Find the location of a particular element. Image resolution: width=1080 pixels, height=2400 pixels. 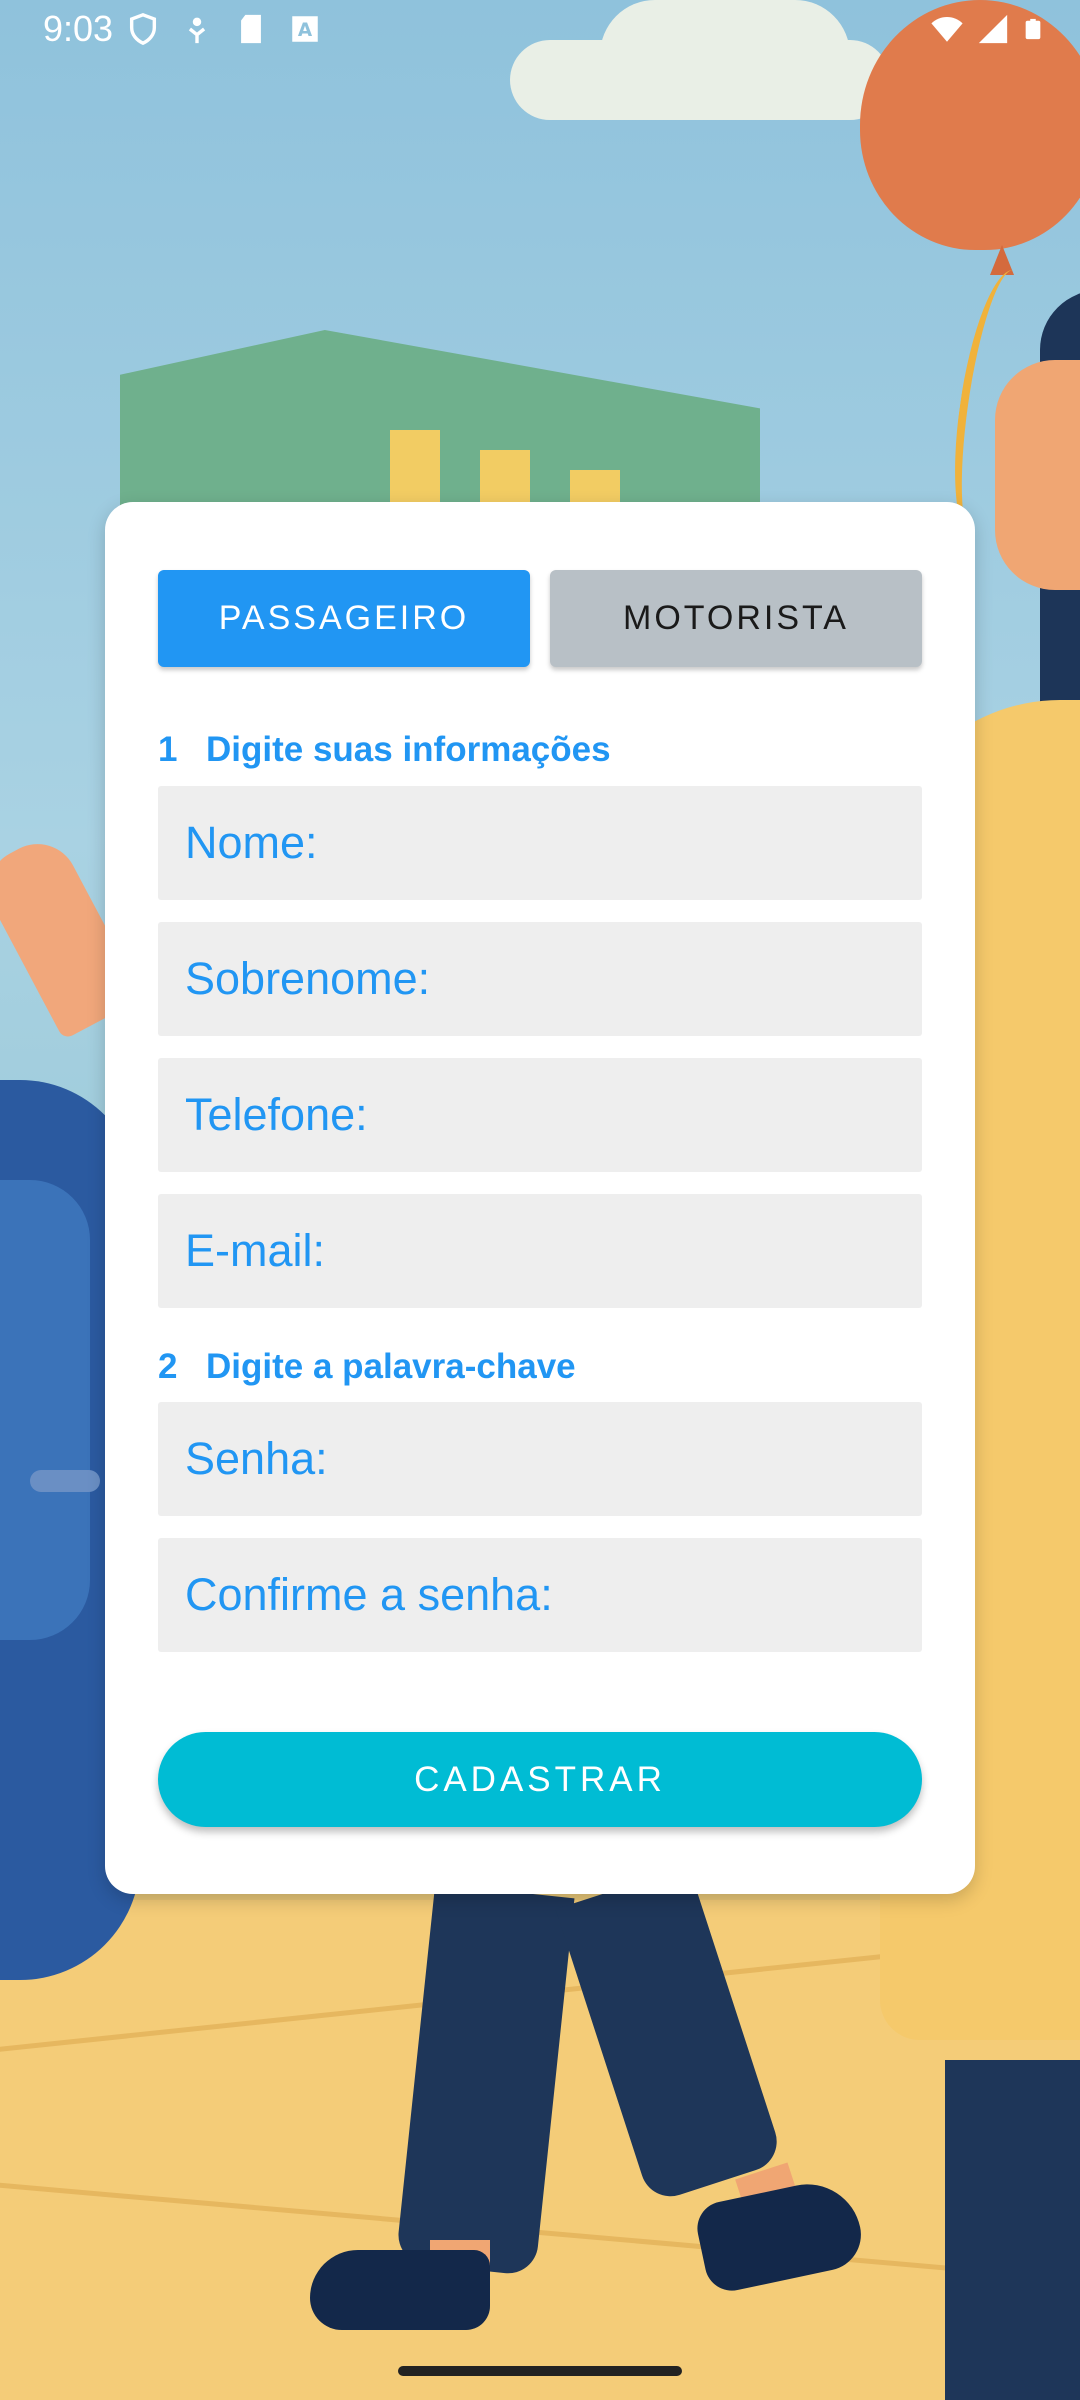

font-icon: A is located at coordinates (305, 29).